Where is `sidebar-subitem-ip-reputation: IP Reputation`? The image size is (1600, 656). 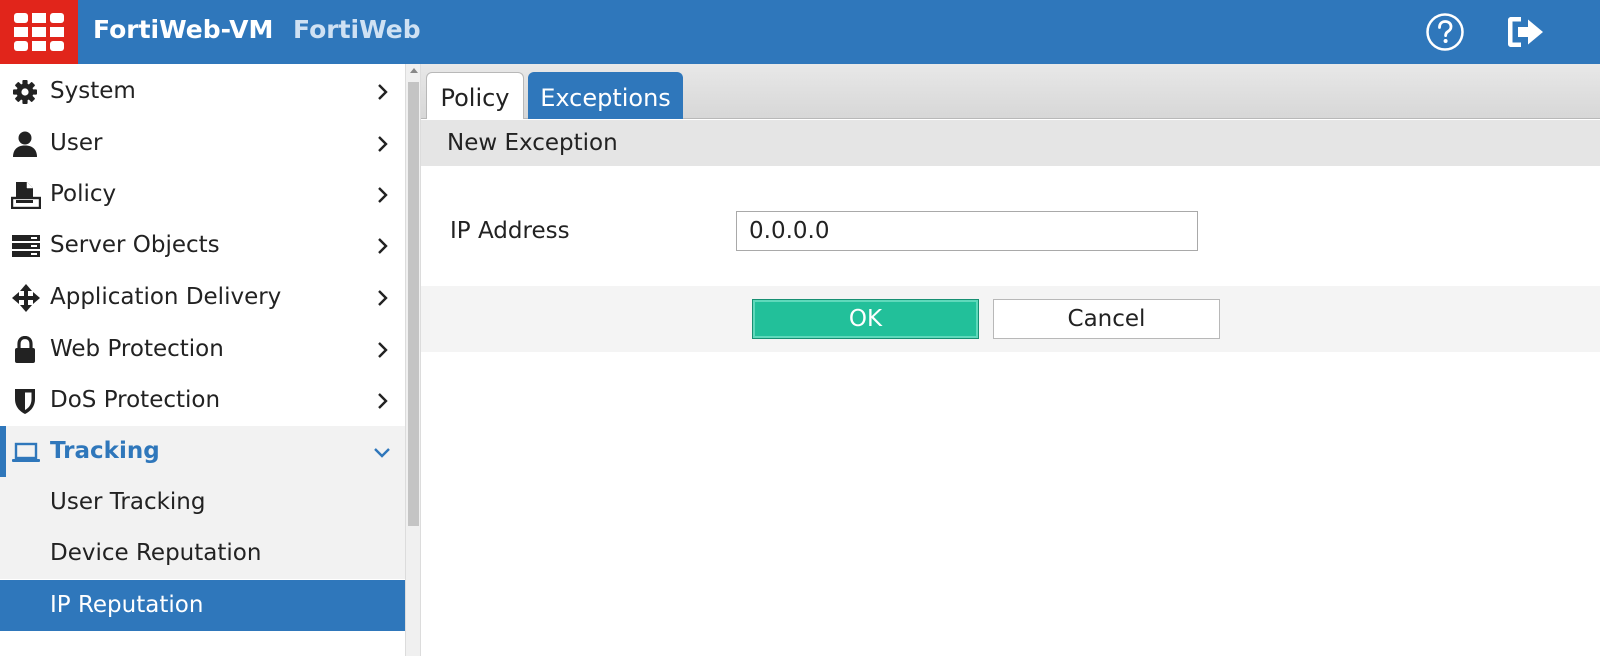 sidebar-subitem-ip-reputation: IP Reputation is located at coordinates (202, 605).